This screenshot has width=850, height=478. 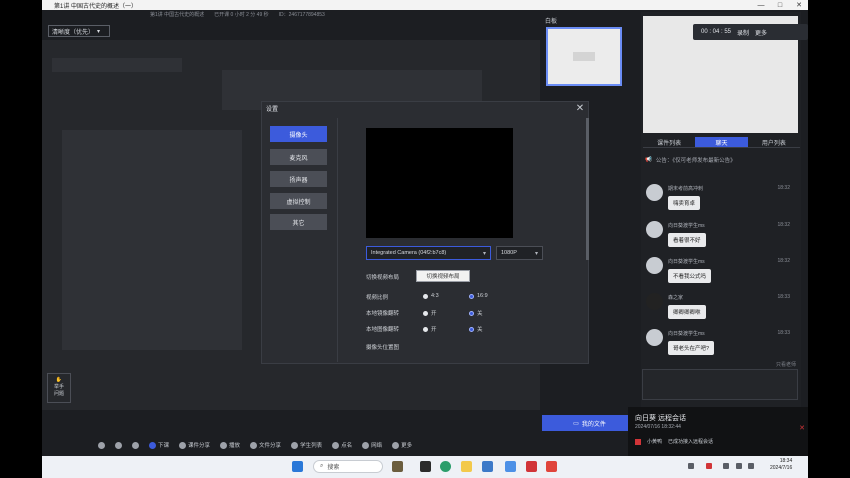 I want to click on end-class-button: 下课, so click(x=159, y=445).